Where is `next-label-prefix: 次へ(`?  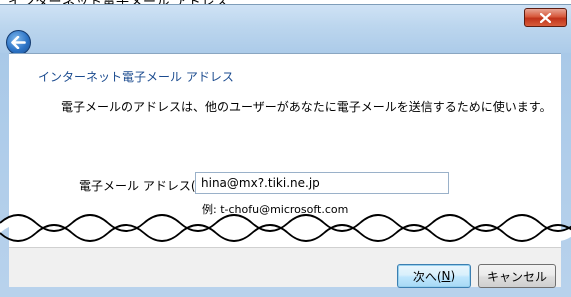
next-label-prefix: 次へ( is located at coordinates (427, 276).